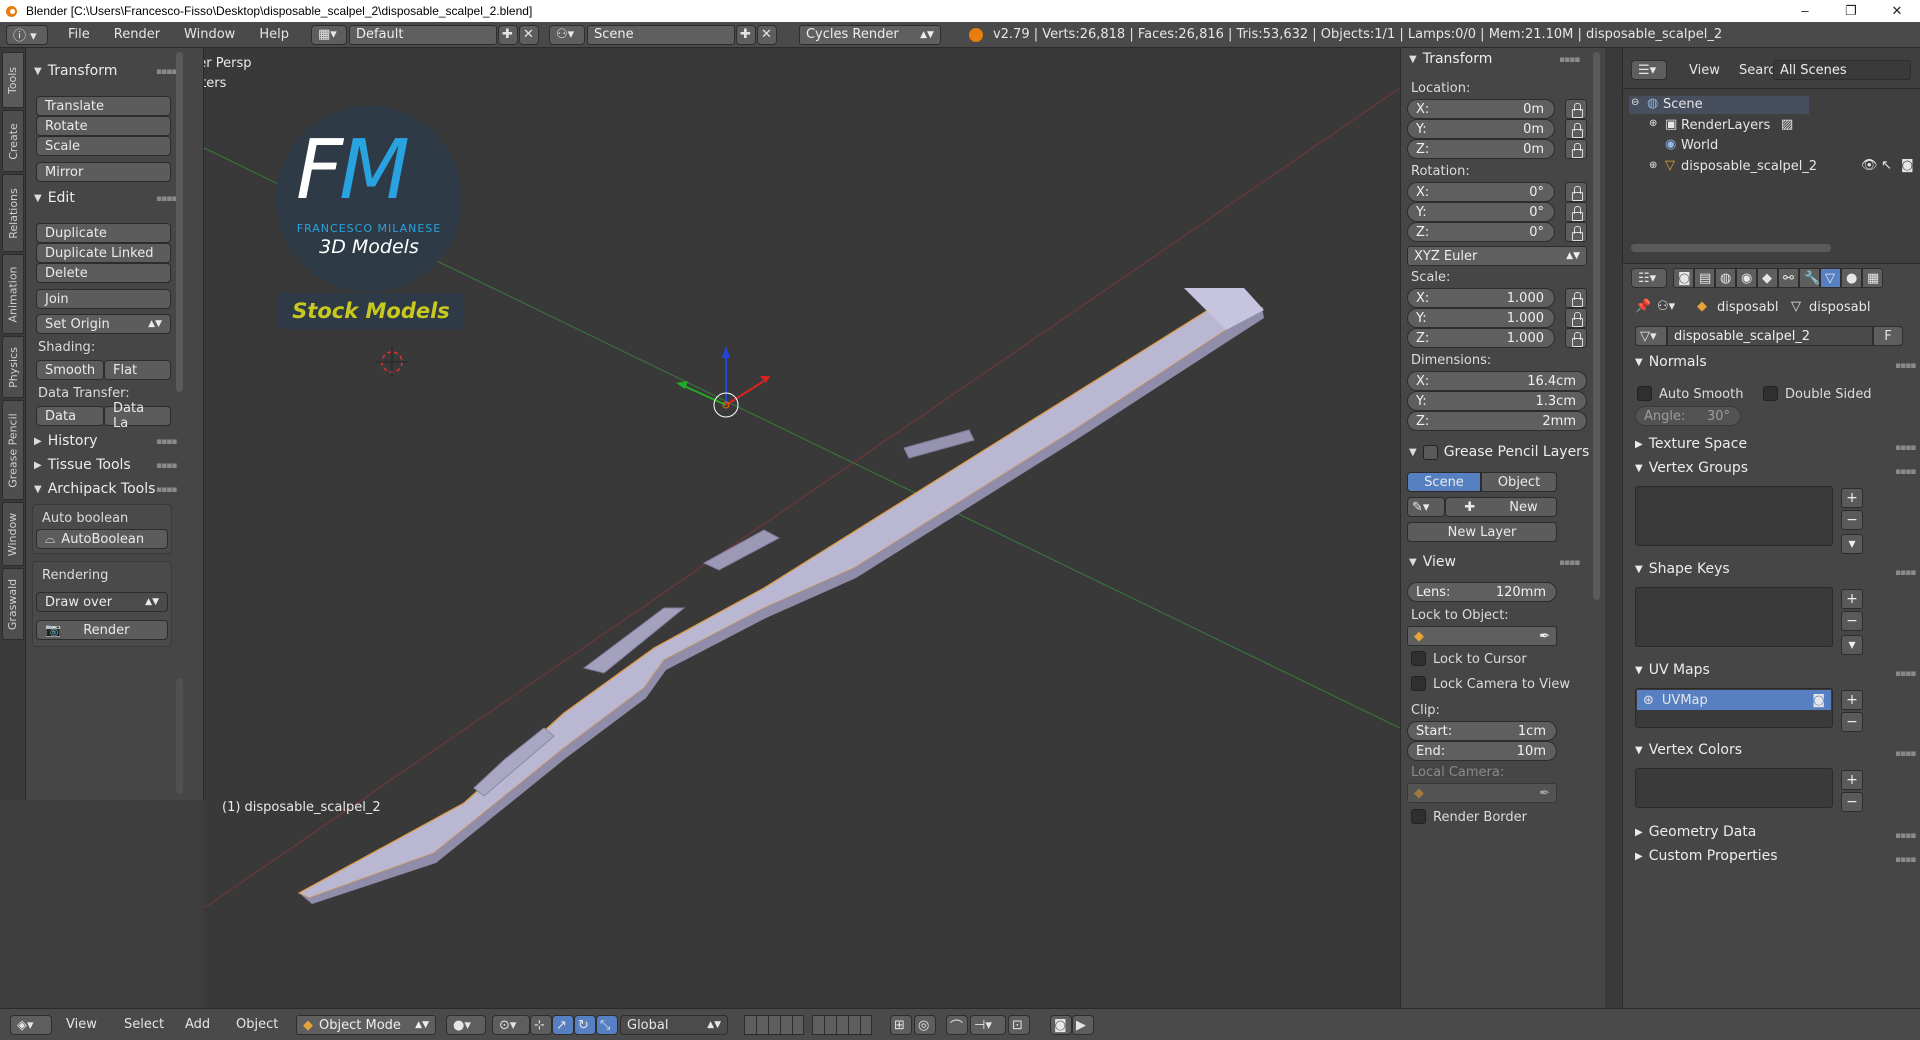  What do you see at coordinates (507, 34) in the screenshot?
I see `add-screen-icon: ✚` at bounding box center [507, 34].